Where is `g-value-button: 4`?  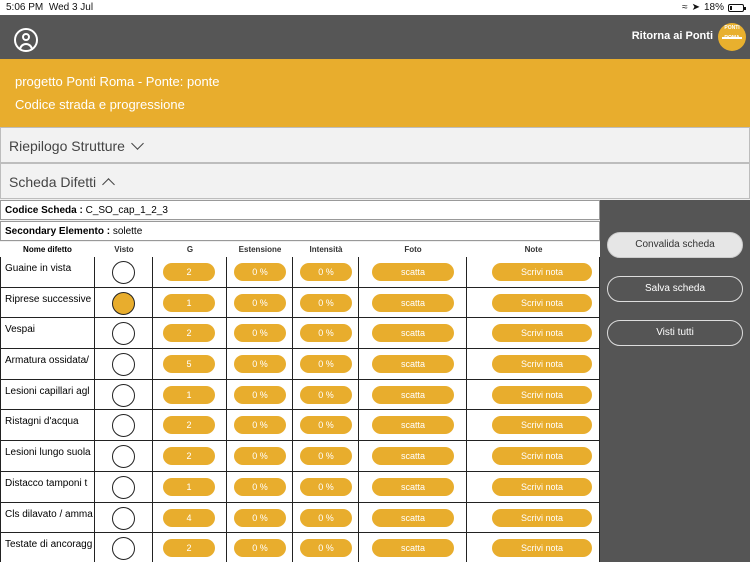 g-value-button: 4 is located at coordinates (189, 517).